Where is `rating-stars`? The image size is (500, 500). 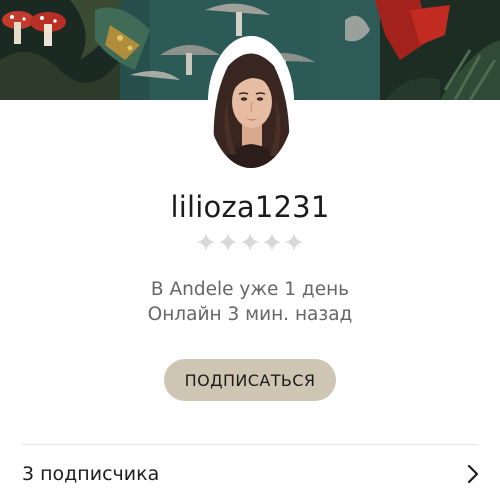 rating-stars is located at coordinates (250, 243).